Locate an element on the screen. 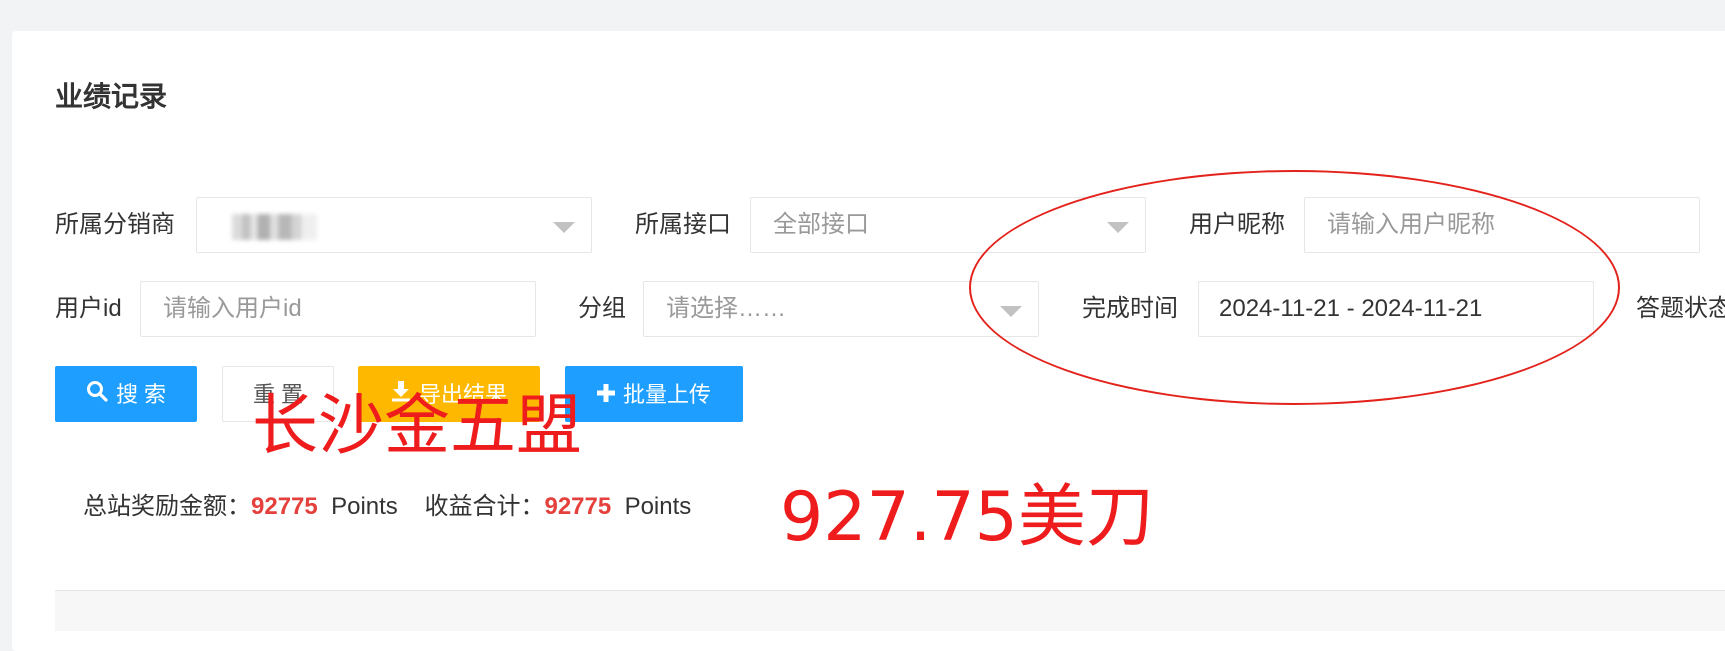 Image resolution: width=1725 pixels, height=651 pixels. user-id-placeholder: 请输入用户id is located at coordinates (232, 308).